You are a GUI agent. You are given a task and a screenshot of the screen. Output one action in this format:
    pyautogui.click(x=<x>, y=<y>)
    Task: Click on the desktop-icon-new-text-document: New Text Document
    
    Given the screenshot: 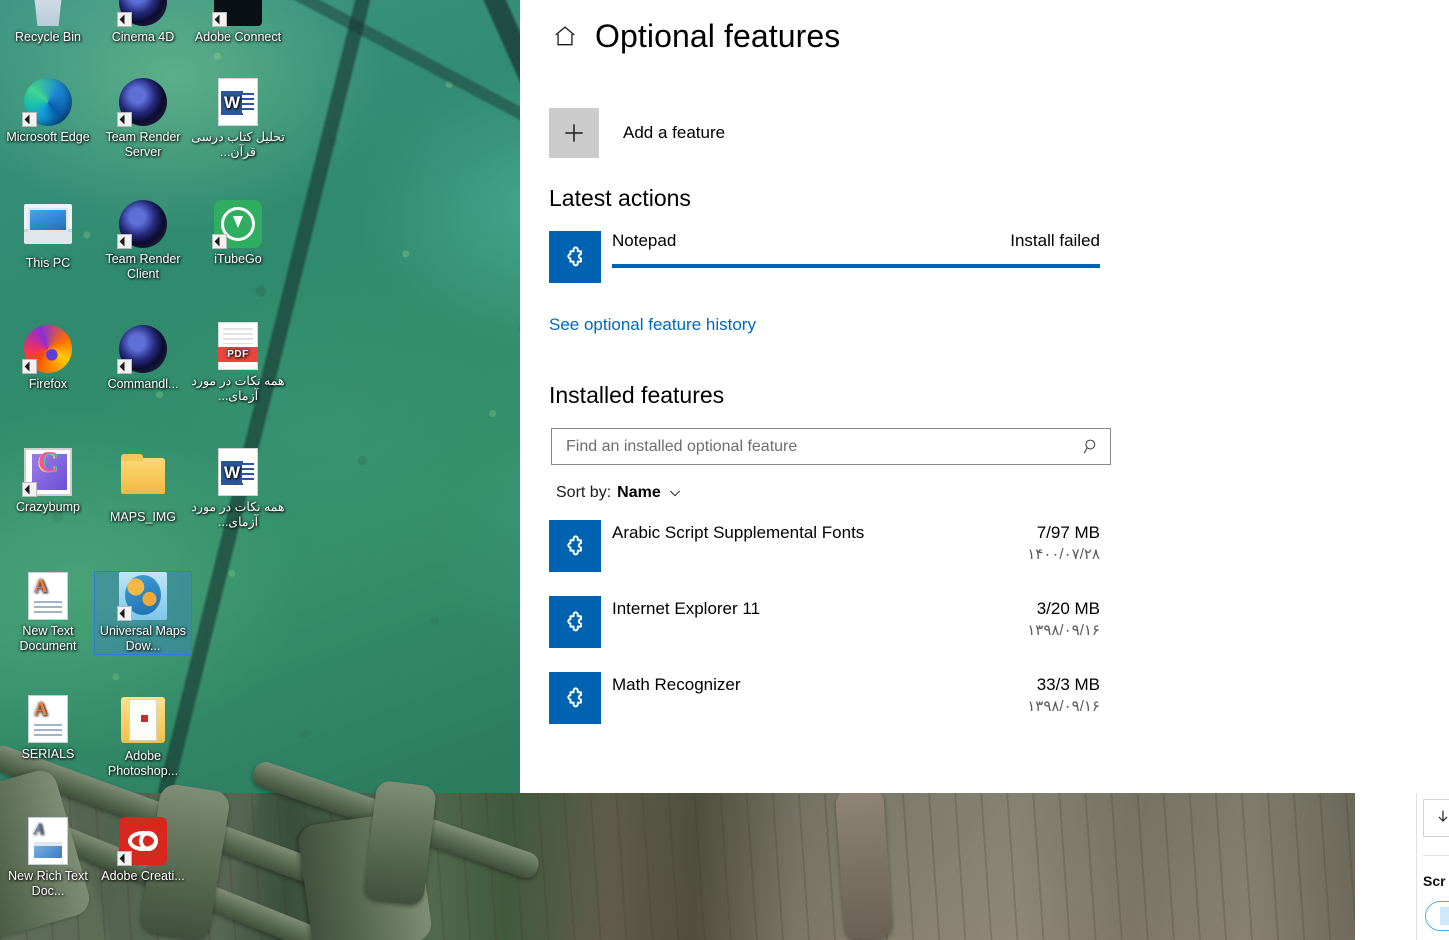 What is the action you would take?
    pyautogui.click(x=48, y=613)
    